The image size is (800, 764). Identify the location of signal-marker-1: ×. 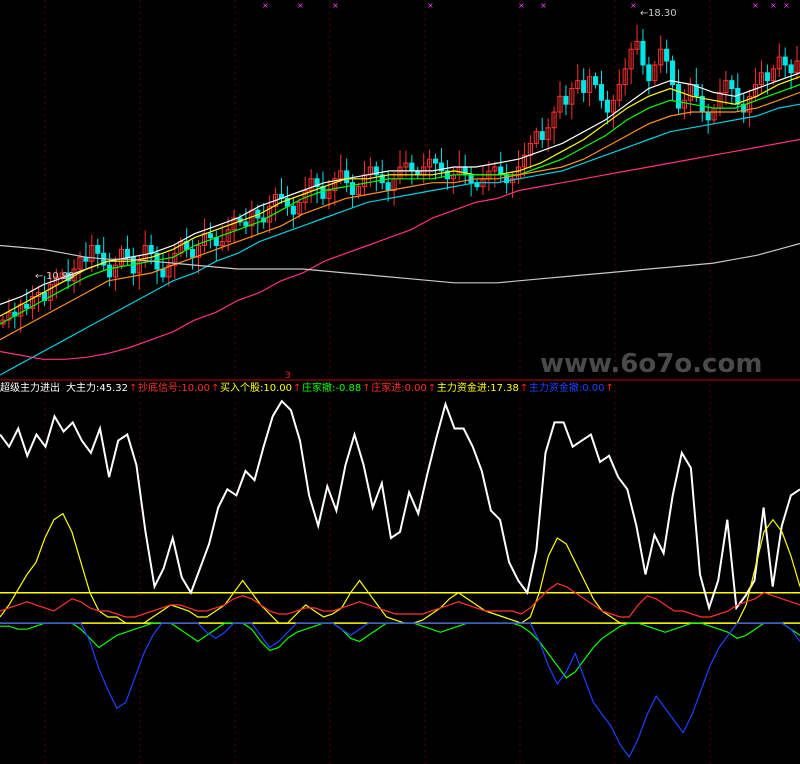
(300, 5).